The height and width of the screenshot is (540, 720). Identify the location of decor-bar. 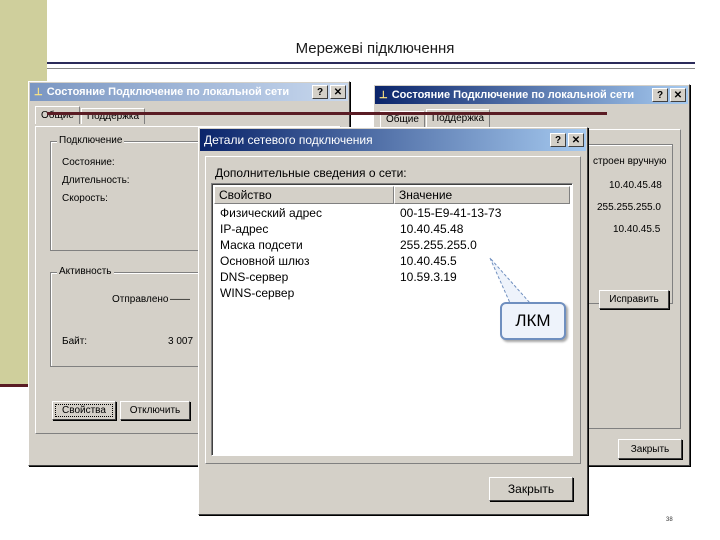
(327, 113).